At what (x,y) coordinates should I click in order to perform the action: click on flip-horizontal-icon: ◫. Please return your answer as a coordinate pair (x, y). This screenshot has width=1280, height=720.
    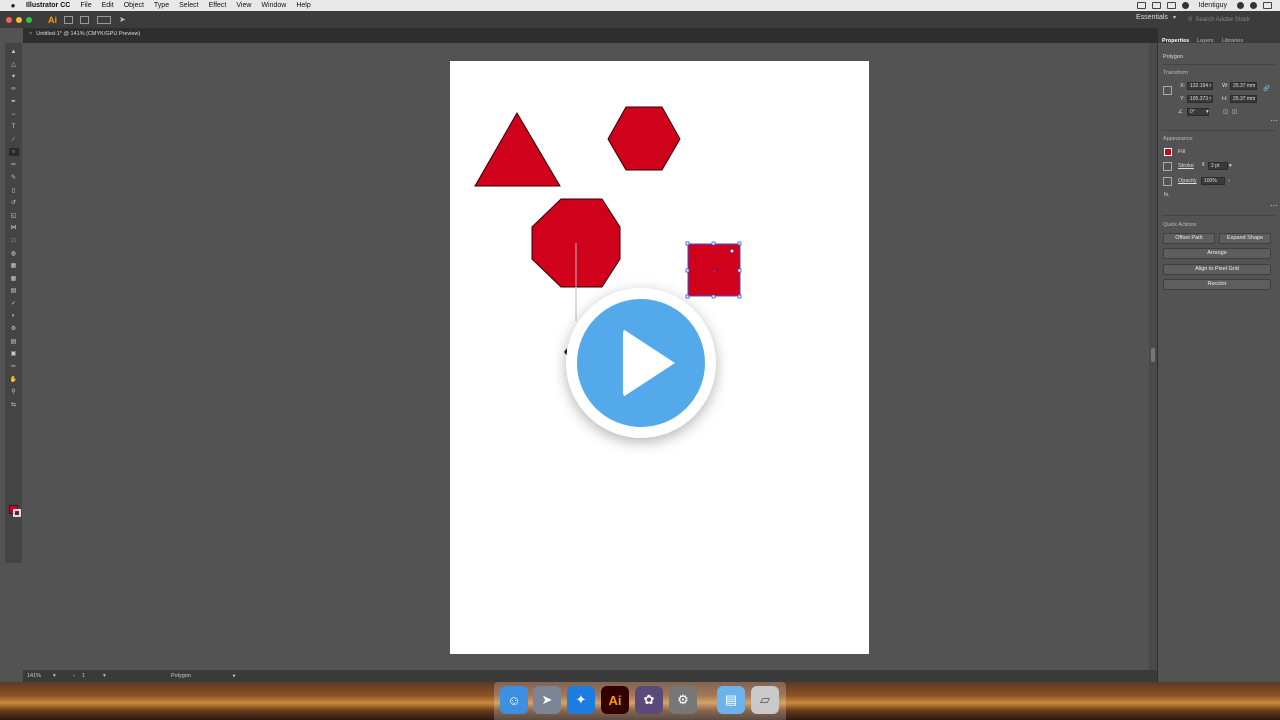
    Looking at the image, I should click on (1225, 112).